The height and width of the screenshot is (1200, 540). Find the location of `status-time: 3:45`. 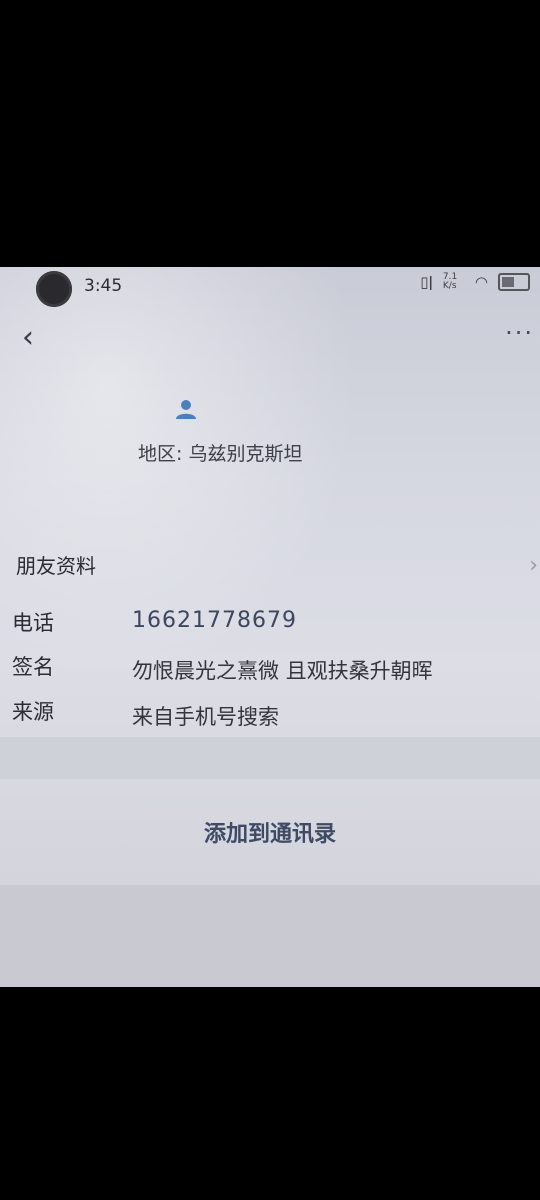

status-time: 3:45 is located at coordinates (103, 286).